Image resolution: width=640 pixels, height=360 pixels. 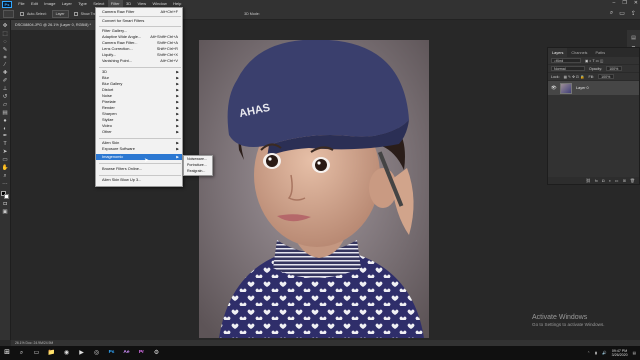 I want to click on healing-tool-icon: ✚, so click(x=5, y=73).